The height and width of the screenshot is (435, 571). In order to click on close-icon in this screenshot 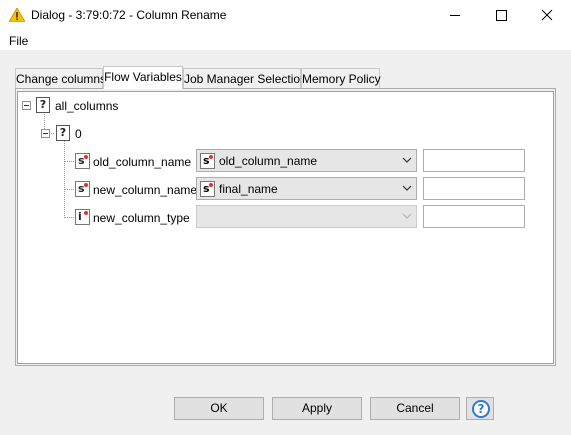, I will do `click(547, 15)`.